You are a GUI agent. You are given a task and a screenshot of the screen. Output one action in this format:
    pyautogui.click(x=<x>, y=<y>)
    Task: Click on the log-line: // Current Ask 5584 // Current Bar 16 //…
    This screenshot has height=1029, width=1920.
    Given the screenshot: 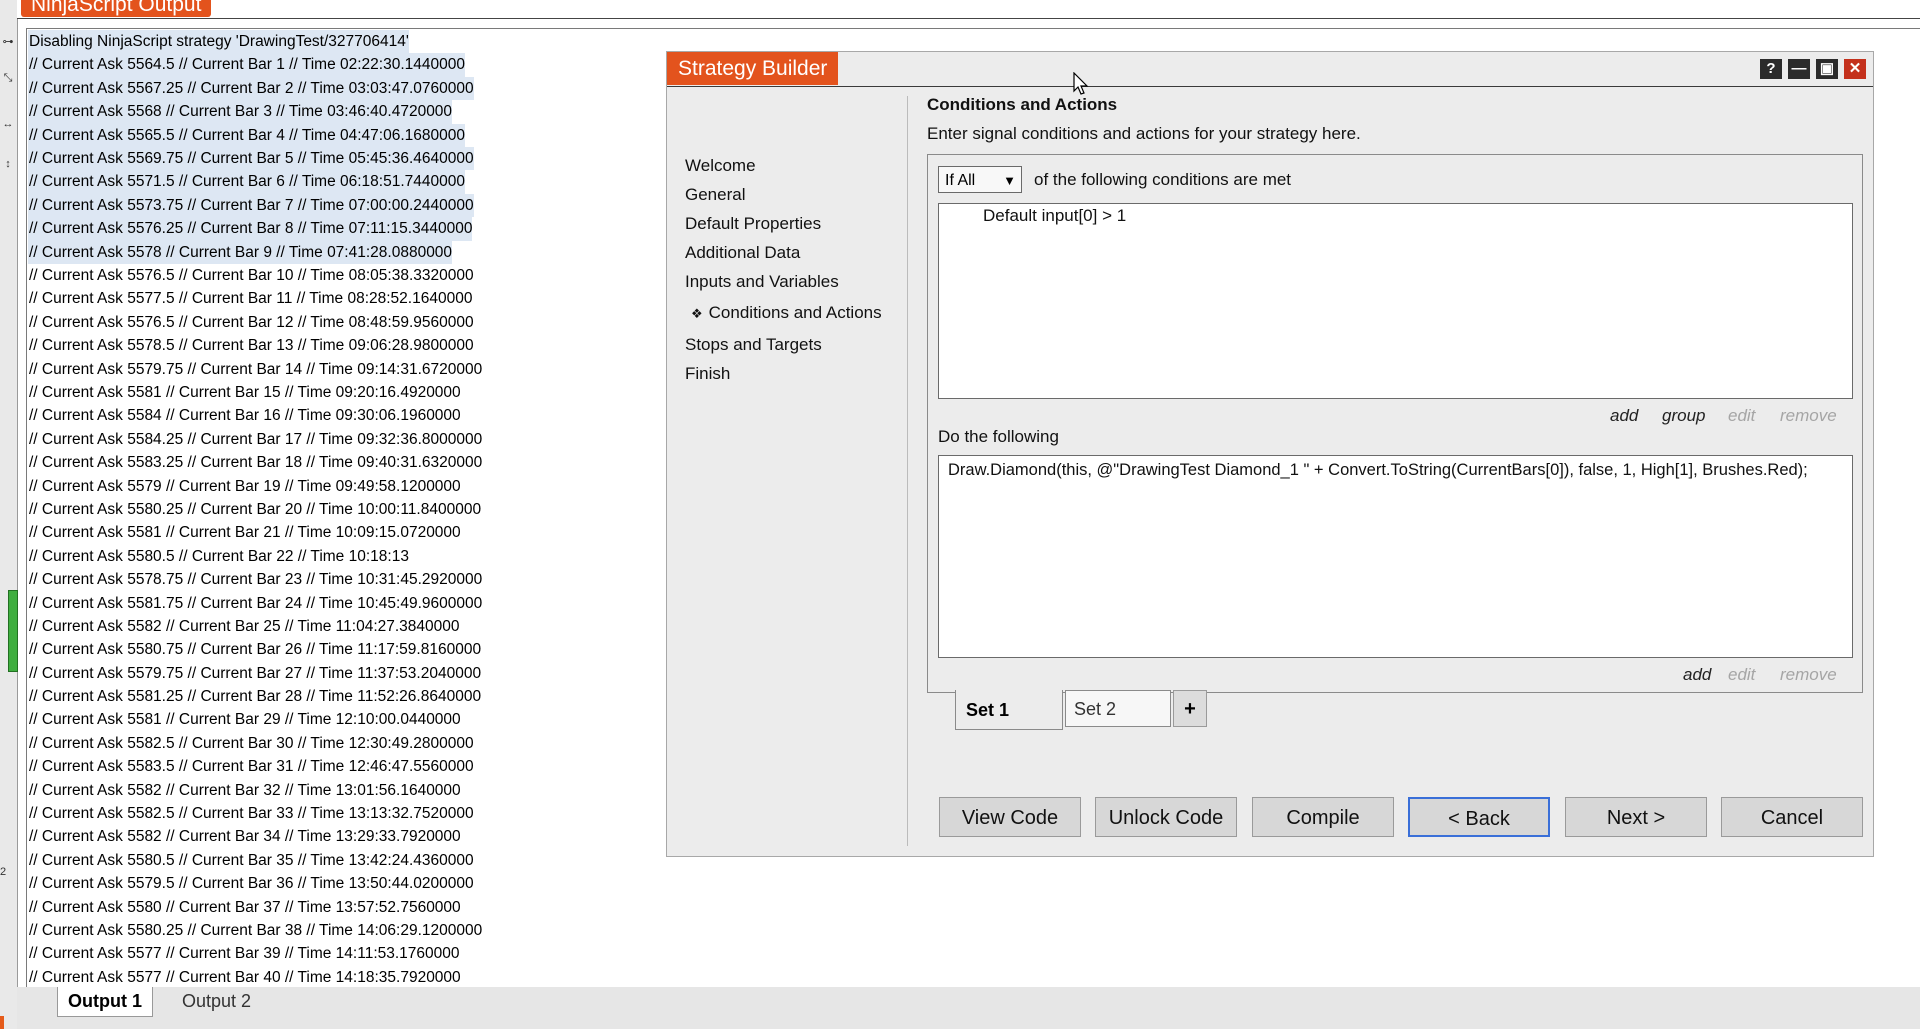 What is the action you would take?
    pyautogui.click(x=245, y=416)
    